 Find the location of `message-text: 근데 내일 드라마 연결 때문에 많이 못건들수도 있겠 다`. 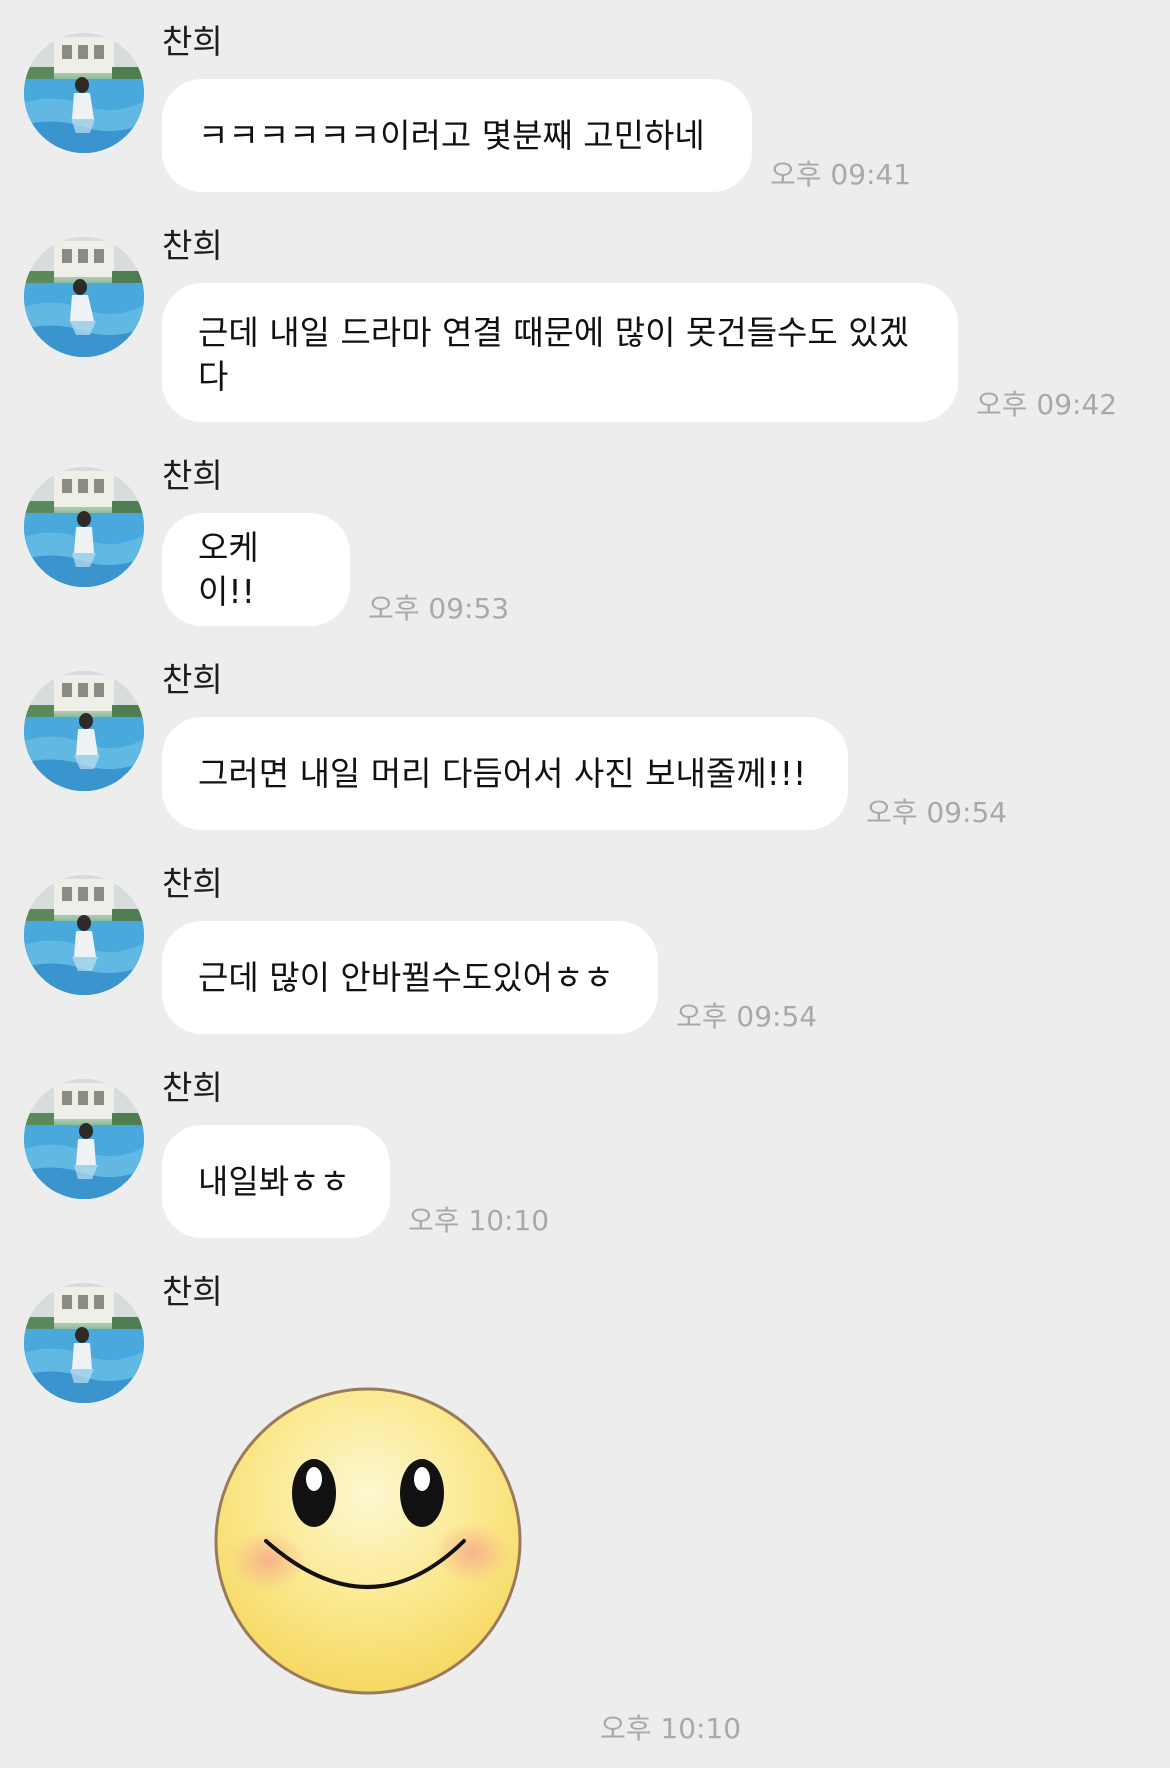

message-text: 근데 내일 드라마 연결 때문에 많이 못건들수도 있겠 다 is located at coordinates (553, 355).